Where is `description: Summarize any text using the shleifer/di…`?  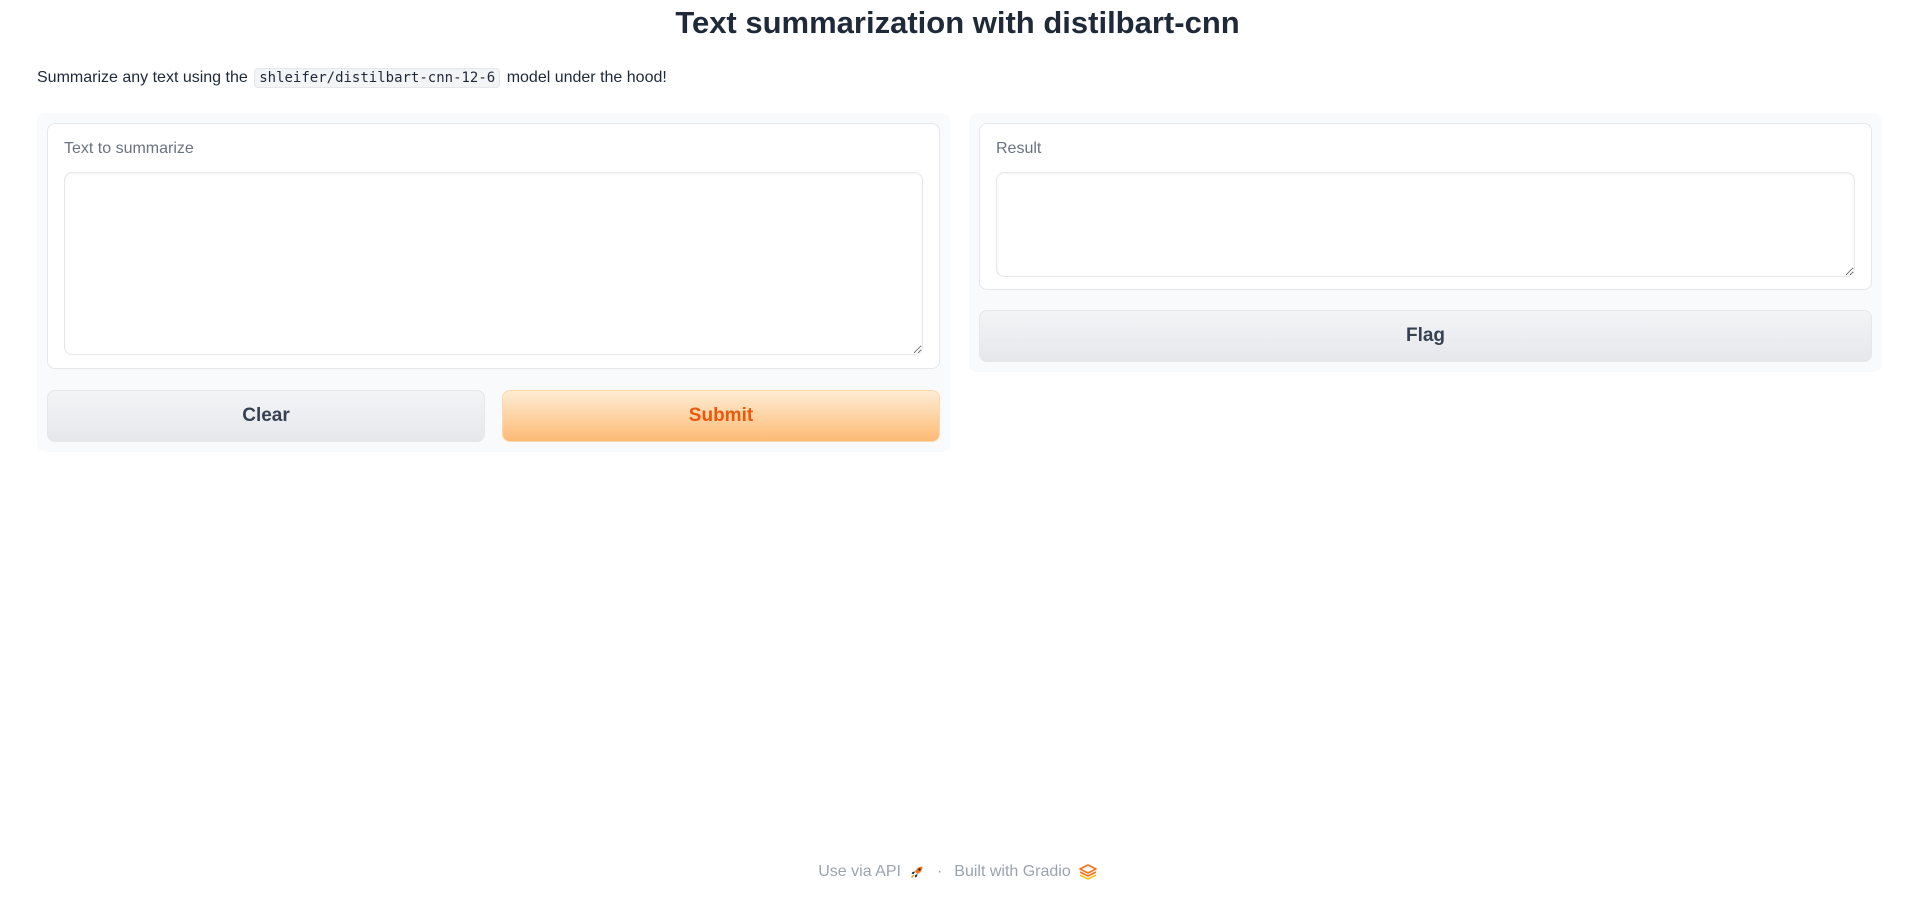
description: Summarize any text using the shleifer/di… is located at coordinates (352, 78).